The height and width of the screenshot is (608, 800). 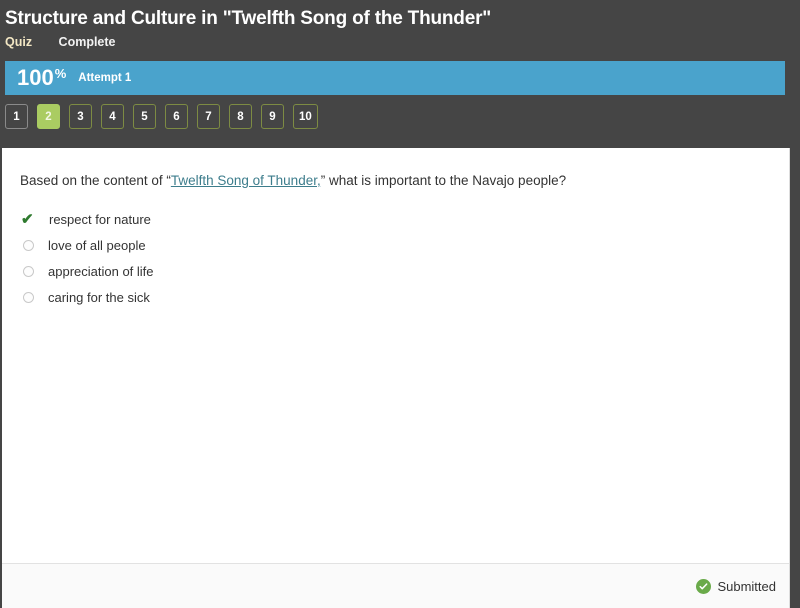 What do you see at coordinates (395, 585) in the screenshot?
I see `quiz-footer: Submitted` at bounding box center [395, 585].